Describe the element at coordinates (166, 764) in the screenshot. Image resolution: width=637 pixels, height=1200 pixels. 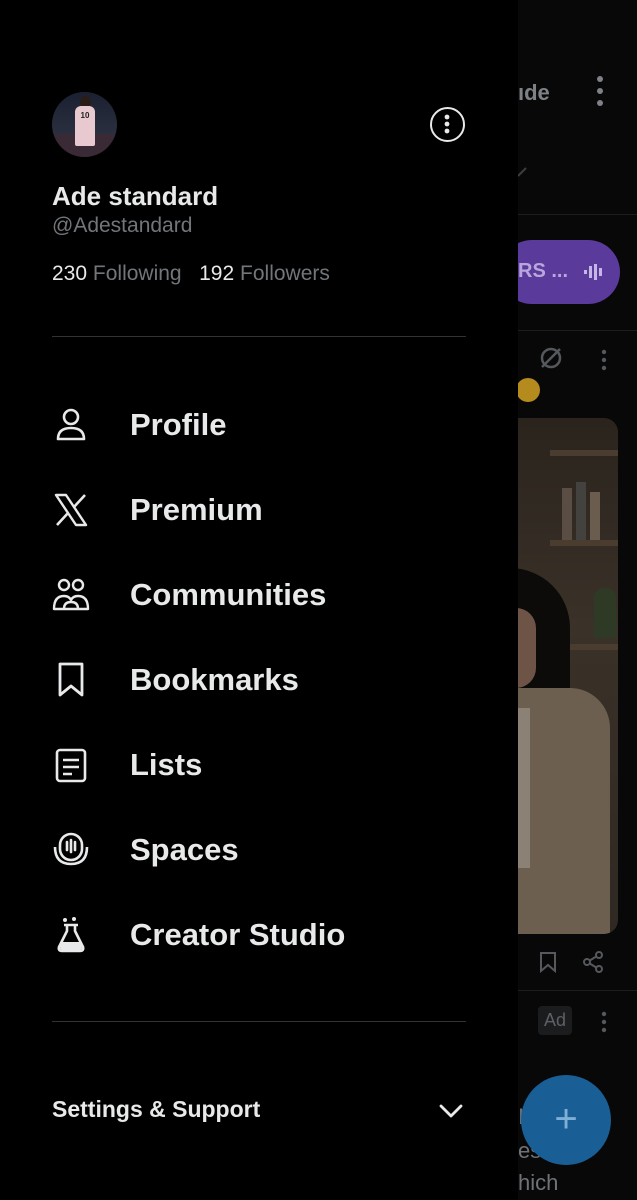
I see `menu-item-label: Lists` at that location.